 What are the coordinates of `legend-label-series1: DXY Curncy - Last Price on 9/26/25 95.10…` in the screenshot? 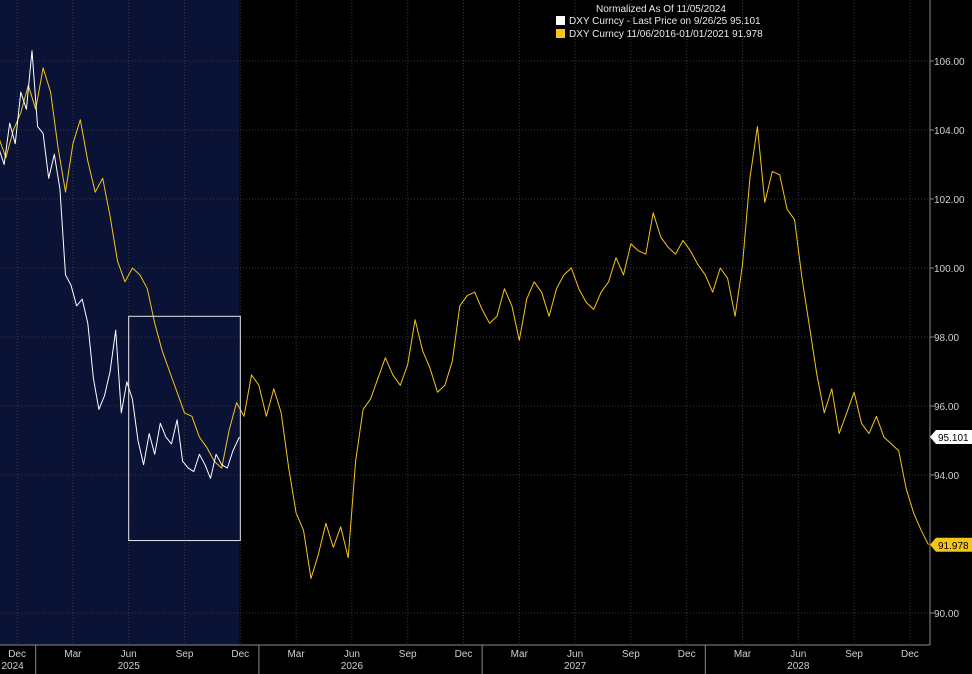 It's located at (665, 21).